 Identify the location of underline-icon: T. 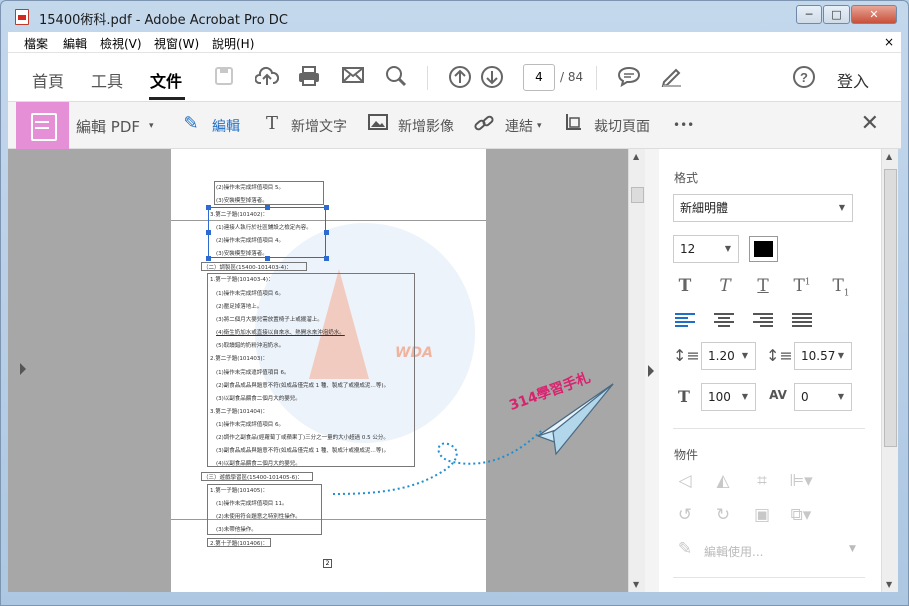
(763, 286).